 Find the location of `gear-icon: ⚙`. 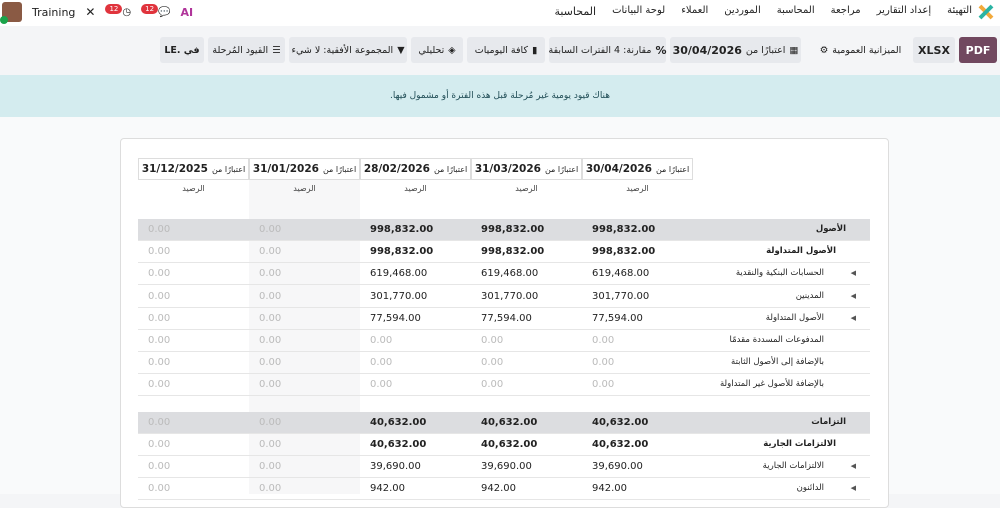

gear-icon: ⚙ is located at coordinates (824, 50).